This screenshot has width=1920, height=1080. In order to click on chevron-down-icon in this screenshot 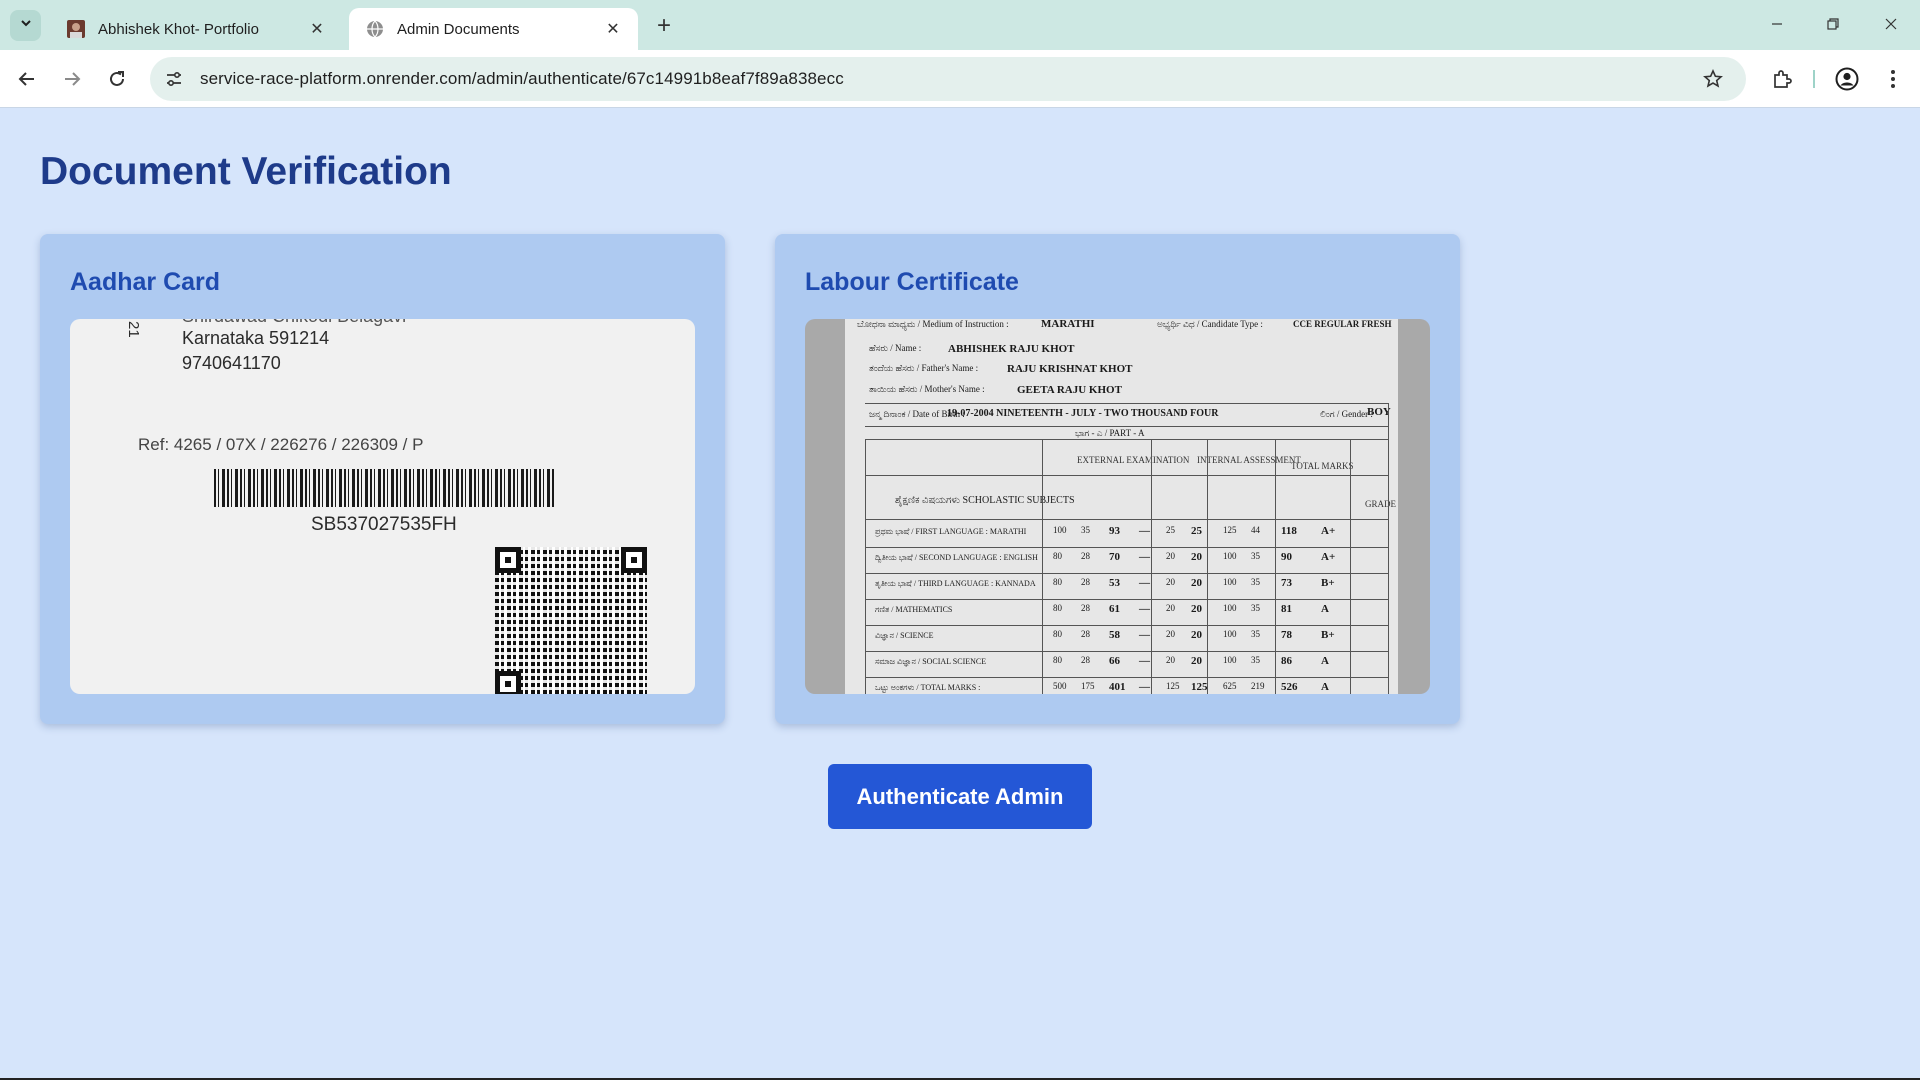, I will do `click(26, 25)`.